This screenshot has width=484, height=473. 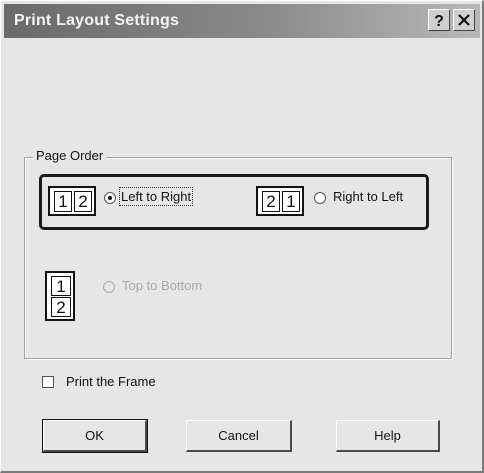 I want to click on title-bar: Print Layout Settings ?, so click(x=242, y=21).